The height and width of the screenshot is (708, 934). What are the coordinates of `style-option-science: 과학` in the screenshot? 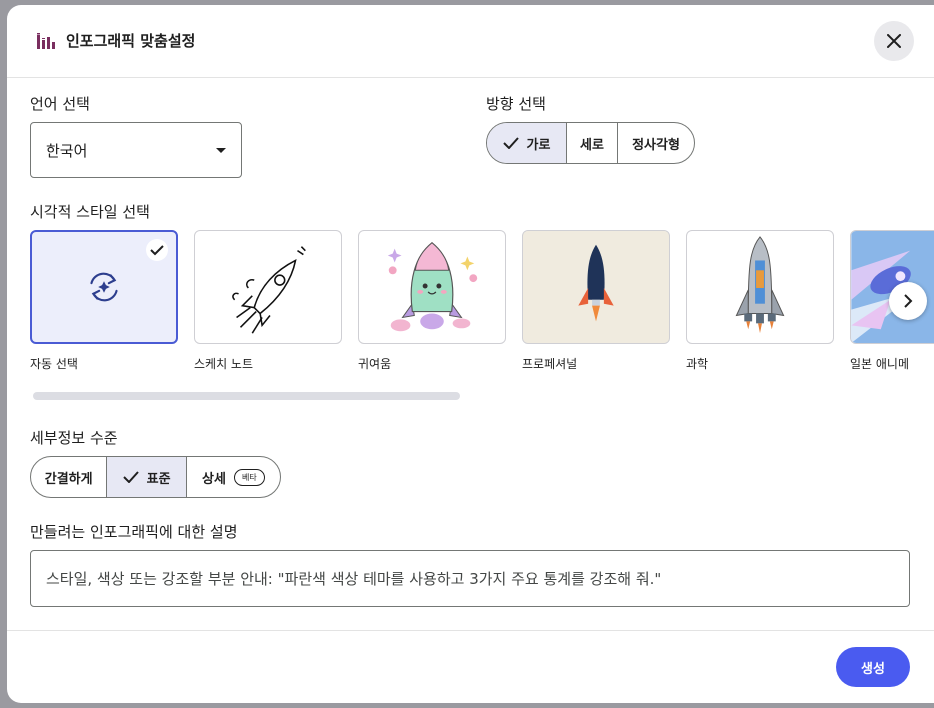 It's located at (760, 301).